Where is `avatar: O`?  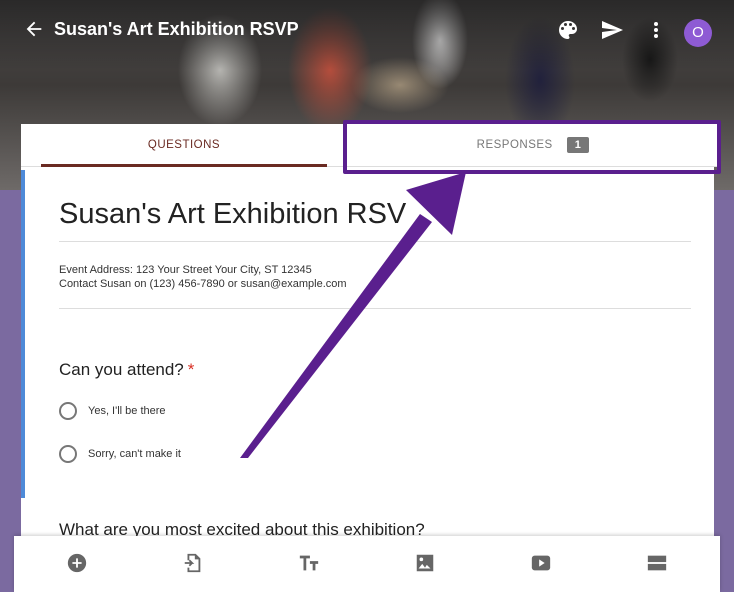 avatar: O is located at coordinates (698, 33).